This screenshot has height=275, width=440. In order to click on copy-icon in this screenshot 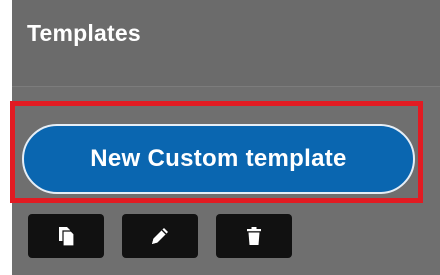, I will do `click(66, 236)`.